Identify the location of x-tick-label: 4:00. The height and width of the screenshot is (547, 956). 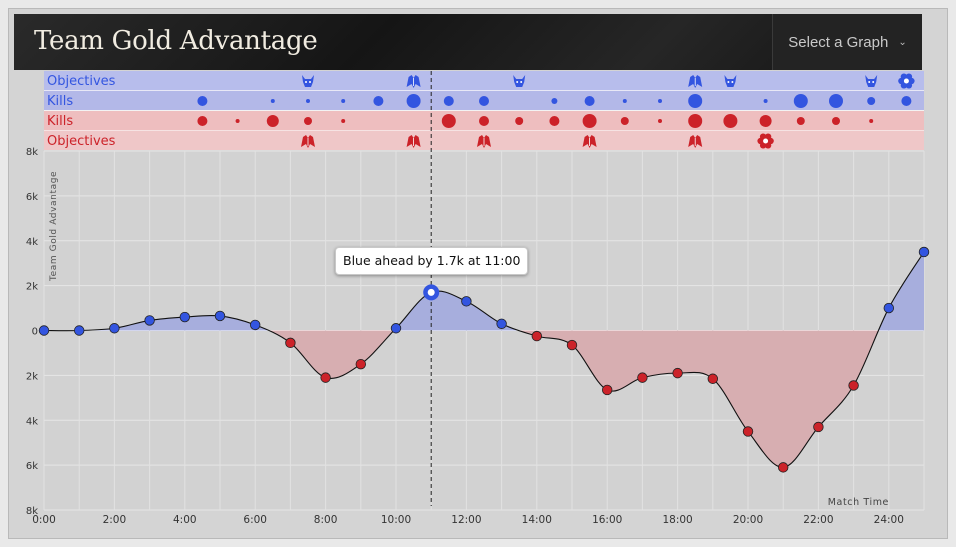
(185, 520).